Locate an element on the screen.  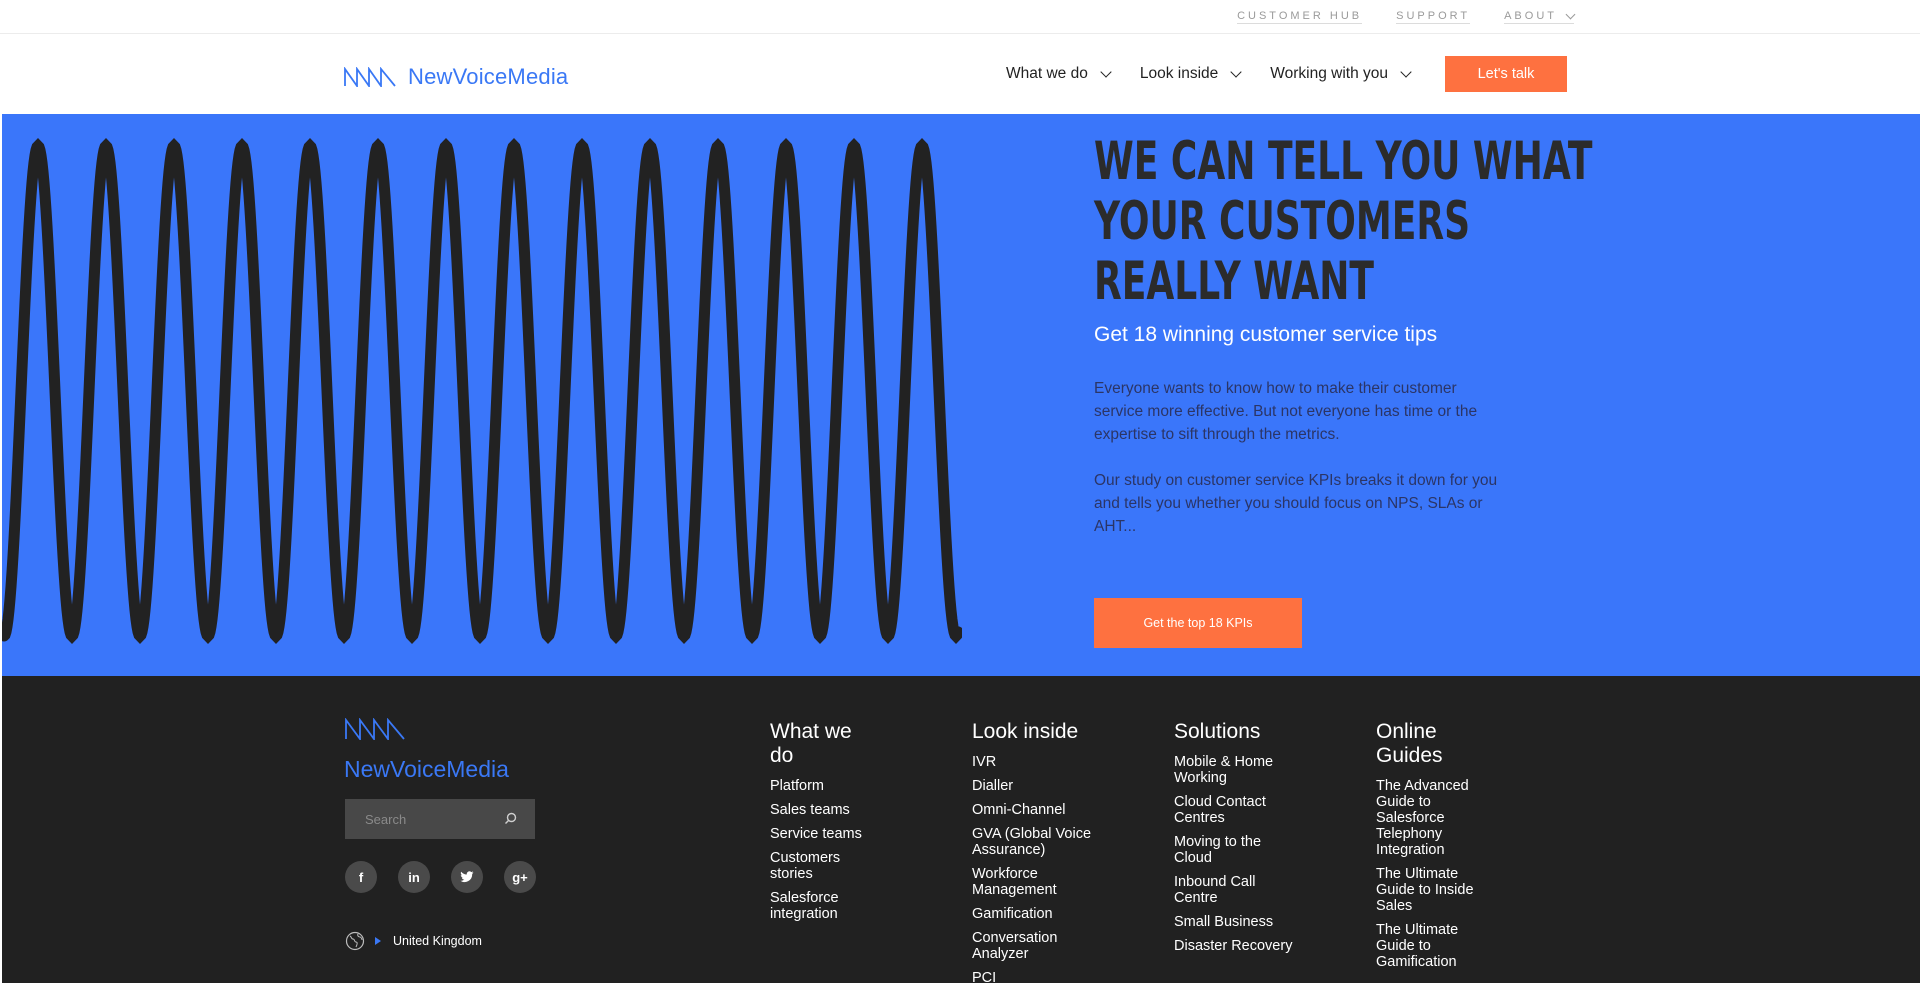
region-selector: United Kingdom is located at coordinates (413, 941).